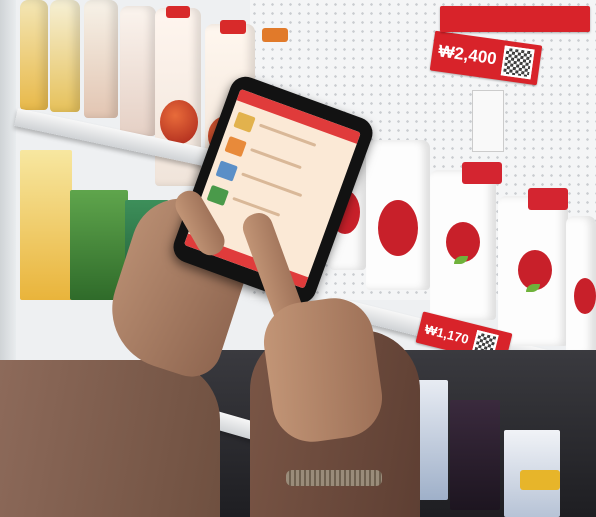 This screenshot has height=517, width=596. I want to click on qr-code-icon, so click(517, 62).